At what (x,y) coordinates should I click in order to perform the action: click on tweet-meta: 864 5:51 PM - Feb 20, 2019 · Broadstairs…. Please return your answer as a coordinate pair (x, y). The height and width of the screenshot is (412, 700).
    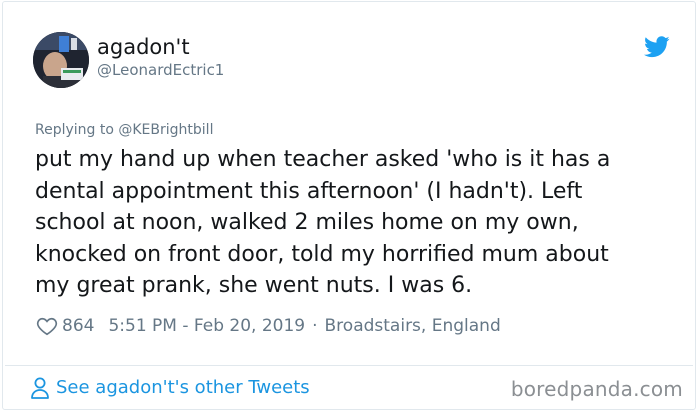
    Looking at the image, I should click on (268, 326).